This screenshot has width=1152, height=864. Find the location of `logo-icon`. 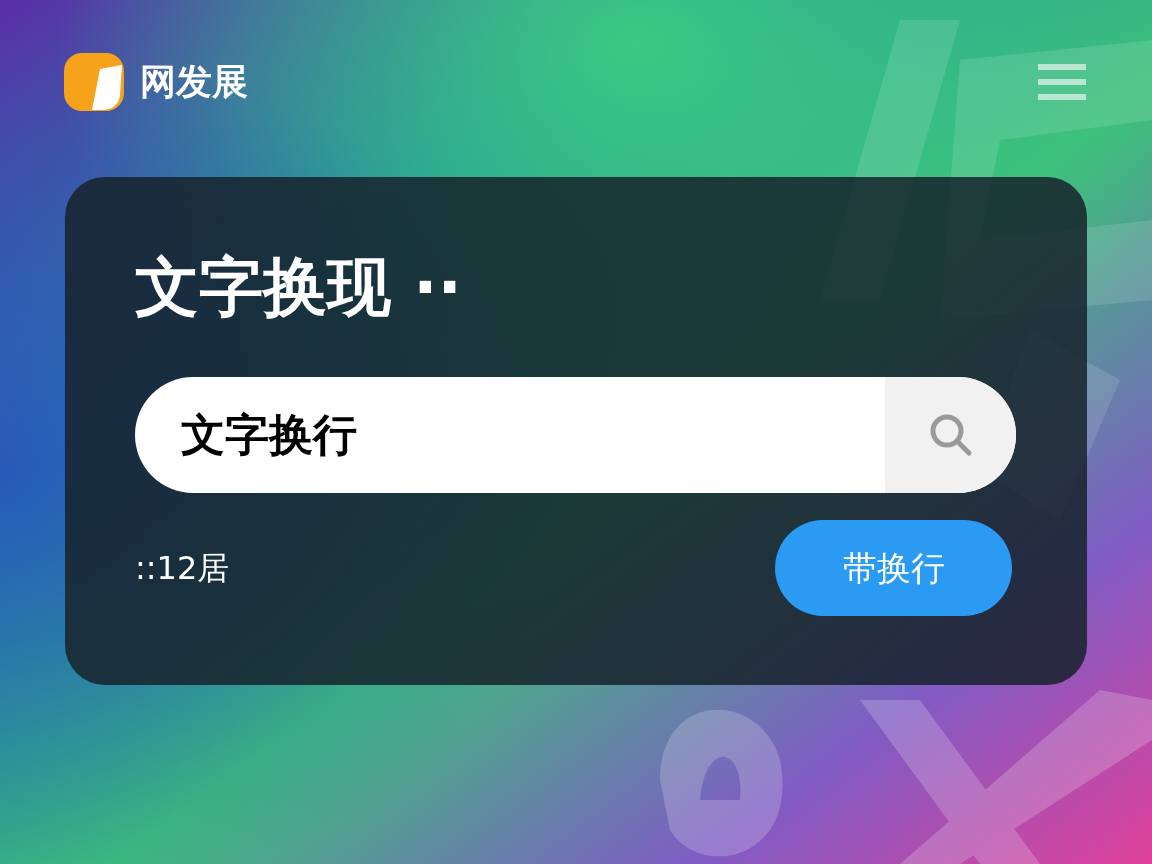

logo-icon is located at coordinates (94, 82).